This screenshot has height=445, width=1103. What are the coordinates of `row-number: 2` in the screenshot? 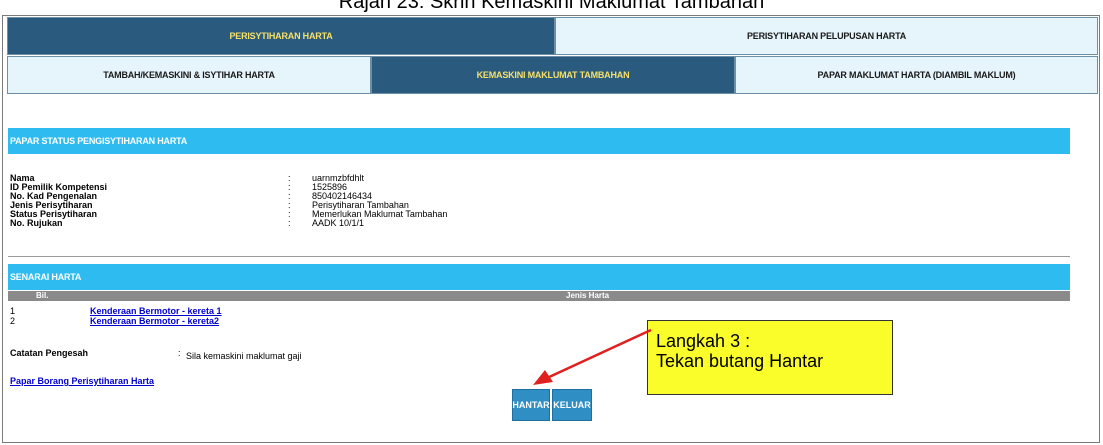 It's located at (13, 321).